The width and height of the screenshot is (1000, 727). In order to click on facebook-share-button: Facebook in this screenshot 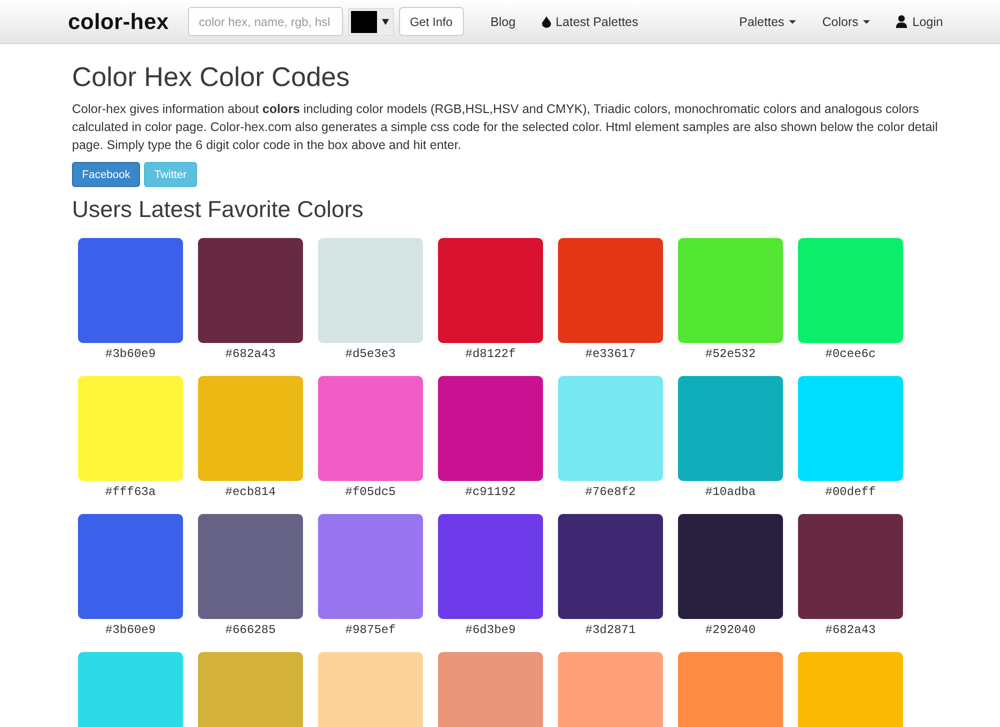, I will do `click(106, 174)`.